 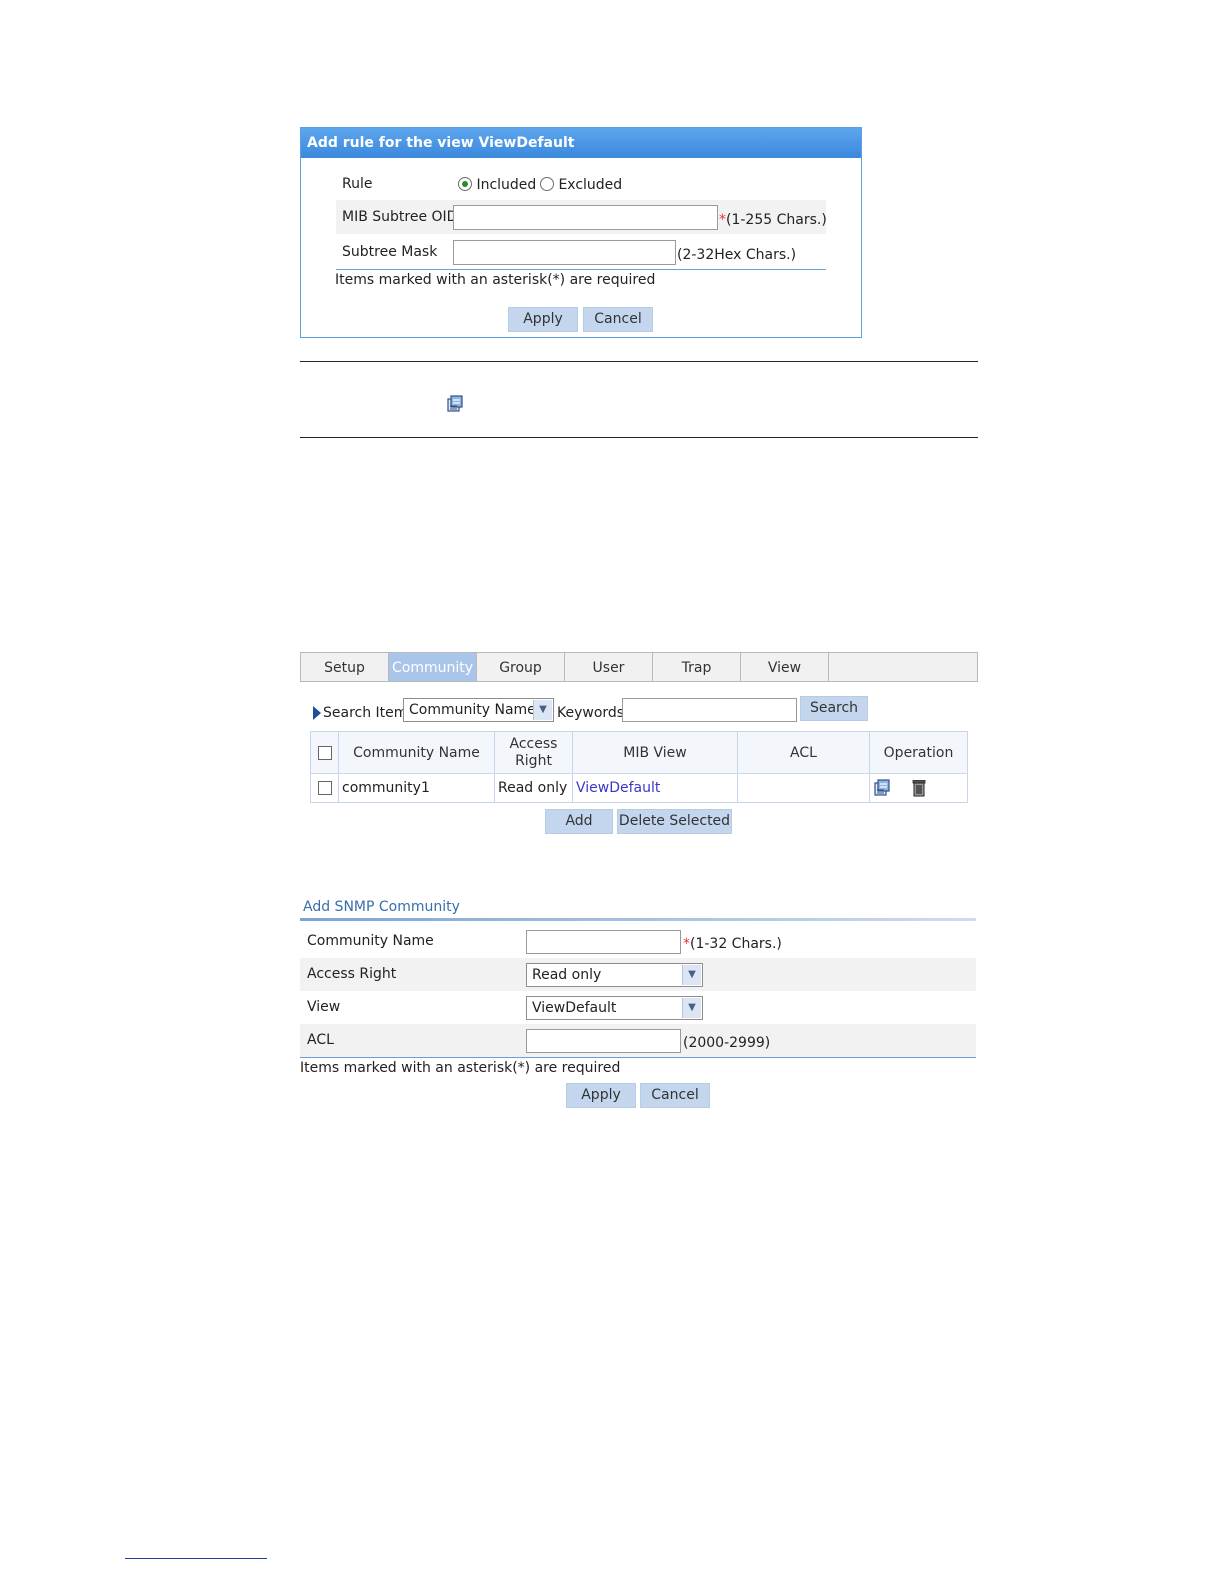 What do you see at coordinates (609, 667) in the screenshot?
I see `tab-user: User` at bounding box center [609, 667].